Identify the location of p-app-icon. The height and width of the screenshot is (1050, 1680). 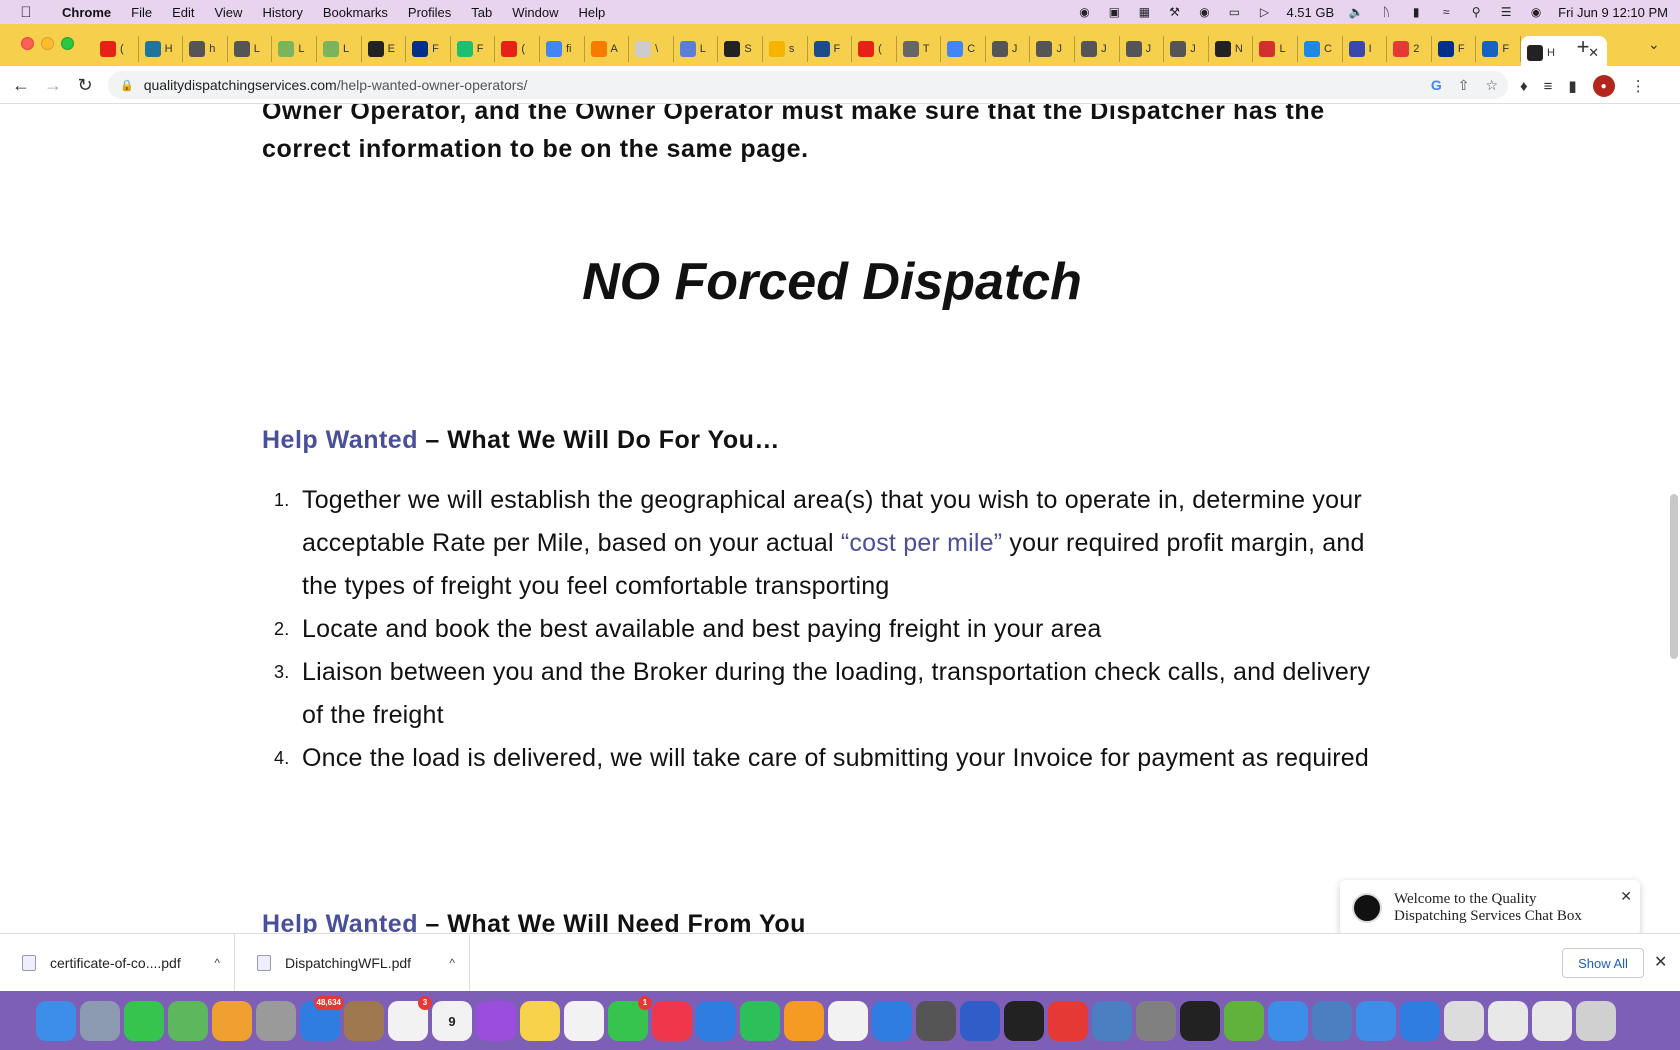
(1068, 1021).